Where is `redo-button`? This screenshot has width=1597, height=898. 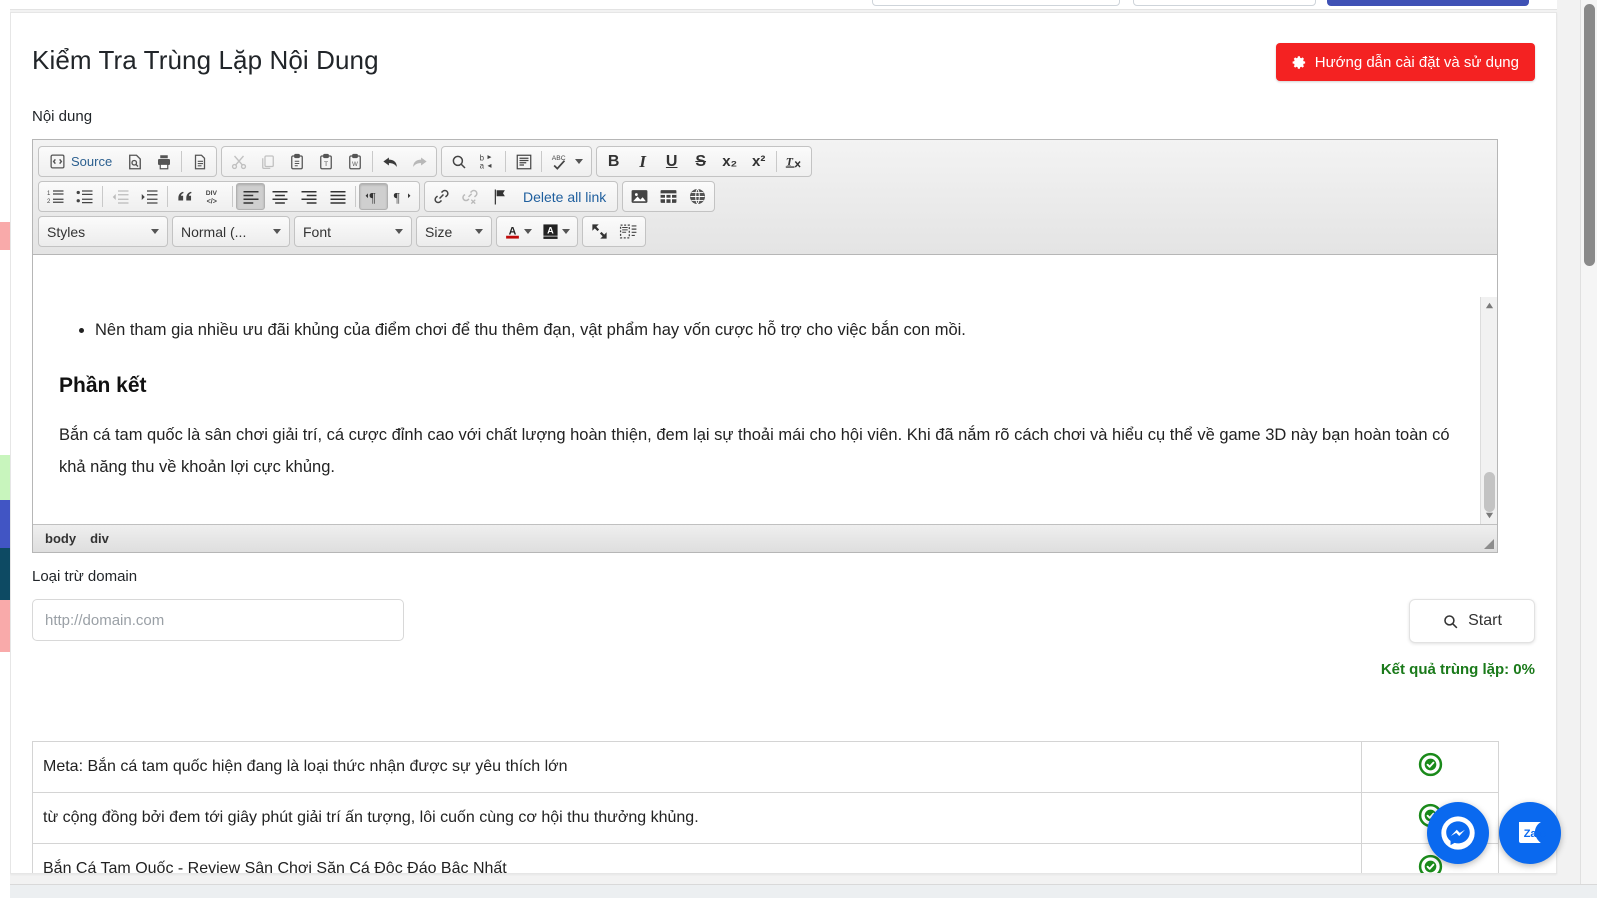 redo-button is located at coordinates (419, 161).